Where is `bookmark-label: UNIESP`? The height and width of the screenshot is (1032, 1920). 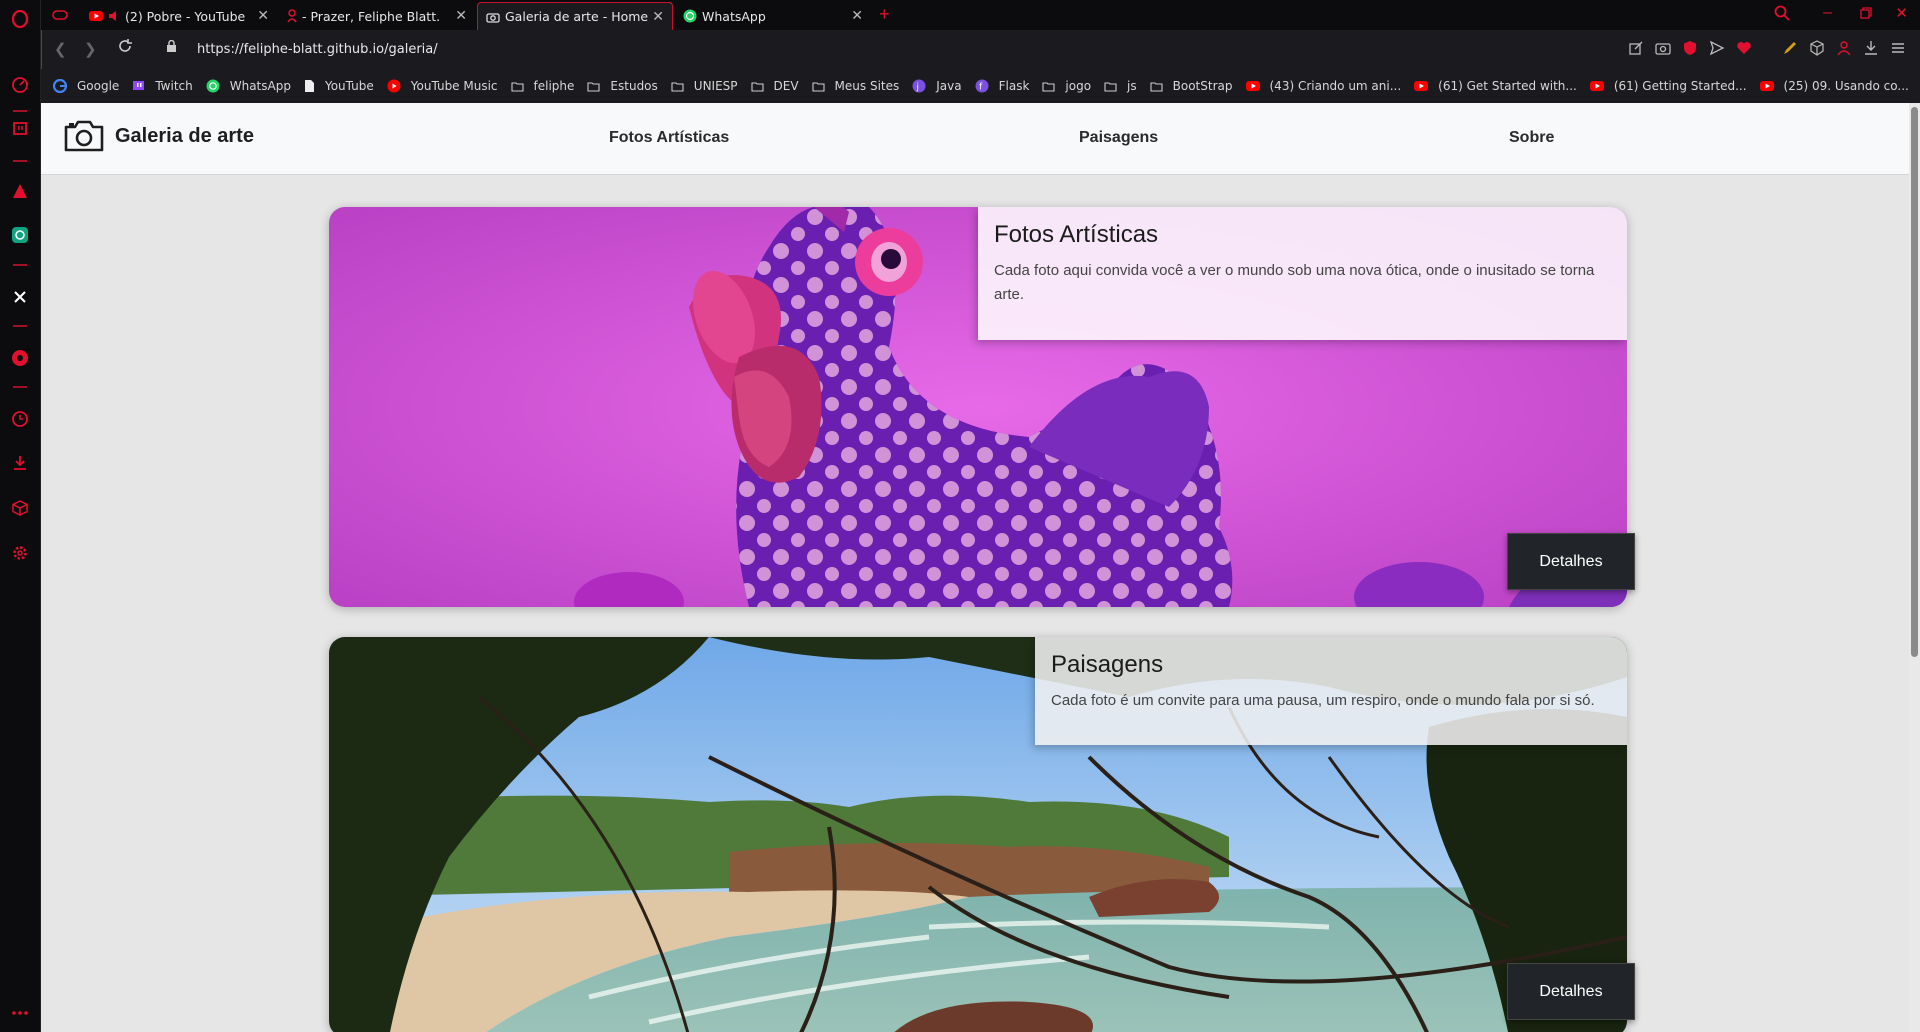
bookmark-label: UNIESP is located at coordinates (715, 86).